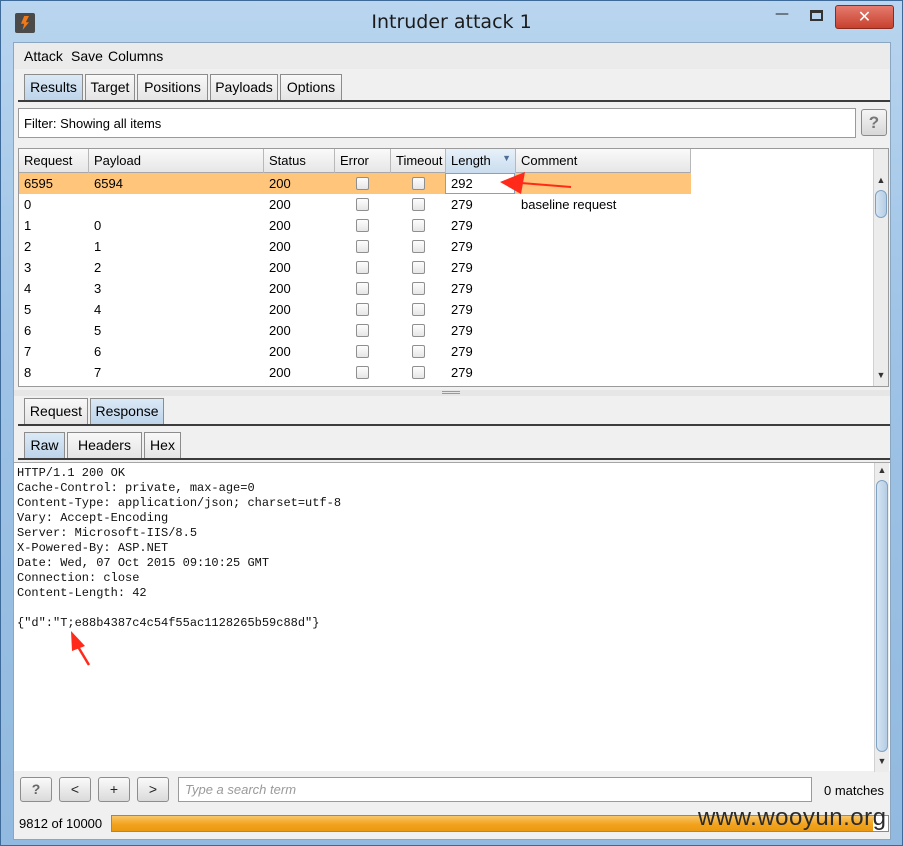 This screenshot has height=846, width=903. What do you see at coordinates (882, 471) in the screenshot?
I see `response-scroll-up-icon: ▲` at bounding box center [882, 471].